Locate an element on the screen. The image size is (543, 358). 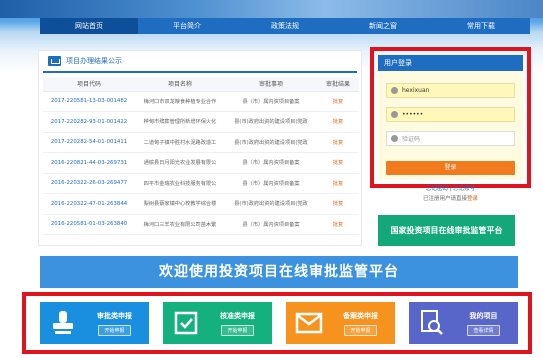
password-value: •••••• is located at coordinates (413, 114).